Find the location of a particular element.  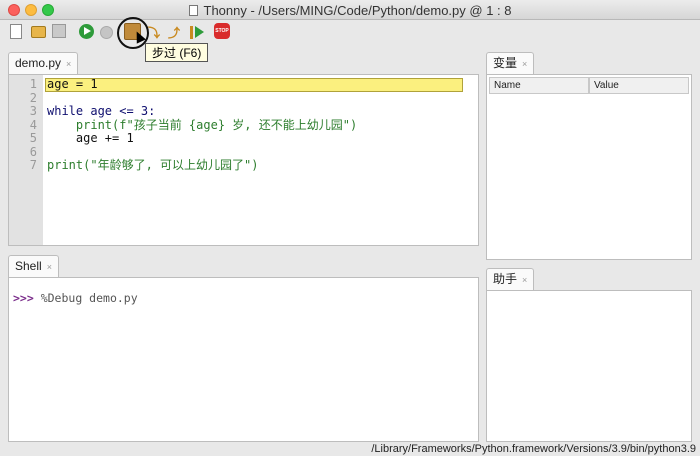

code-line: 7 print("年龄够了, 可以上幼儿园了") is located at coordinates (254, 165).